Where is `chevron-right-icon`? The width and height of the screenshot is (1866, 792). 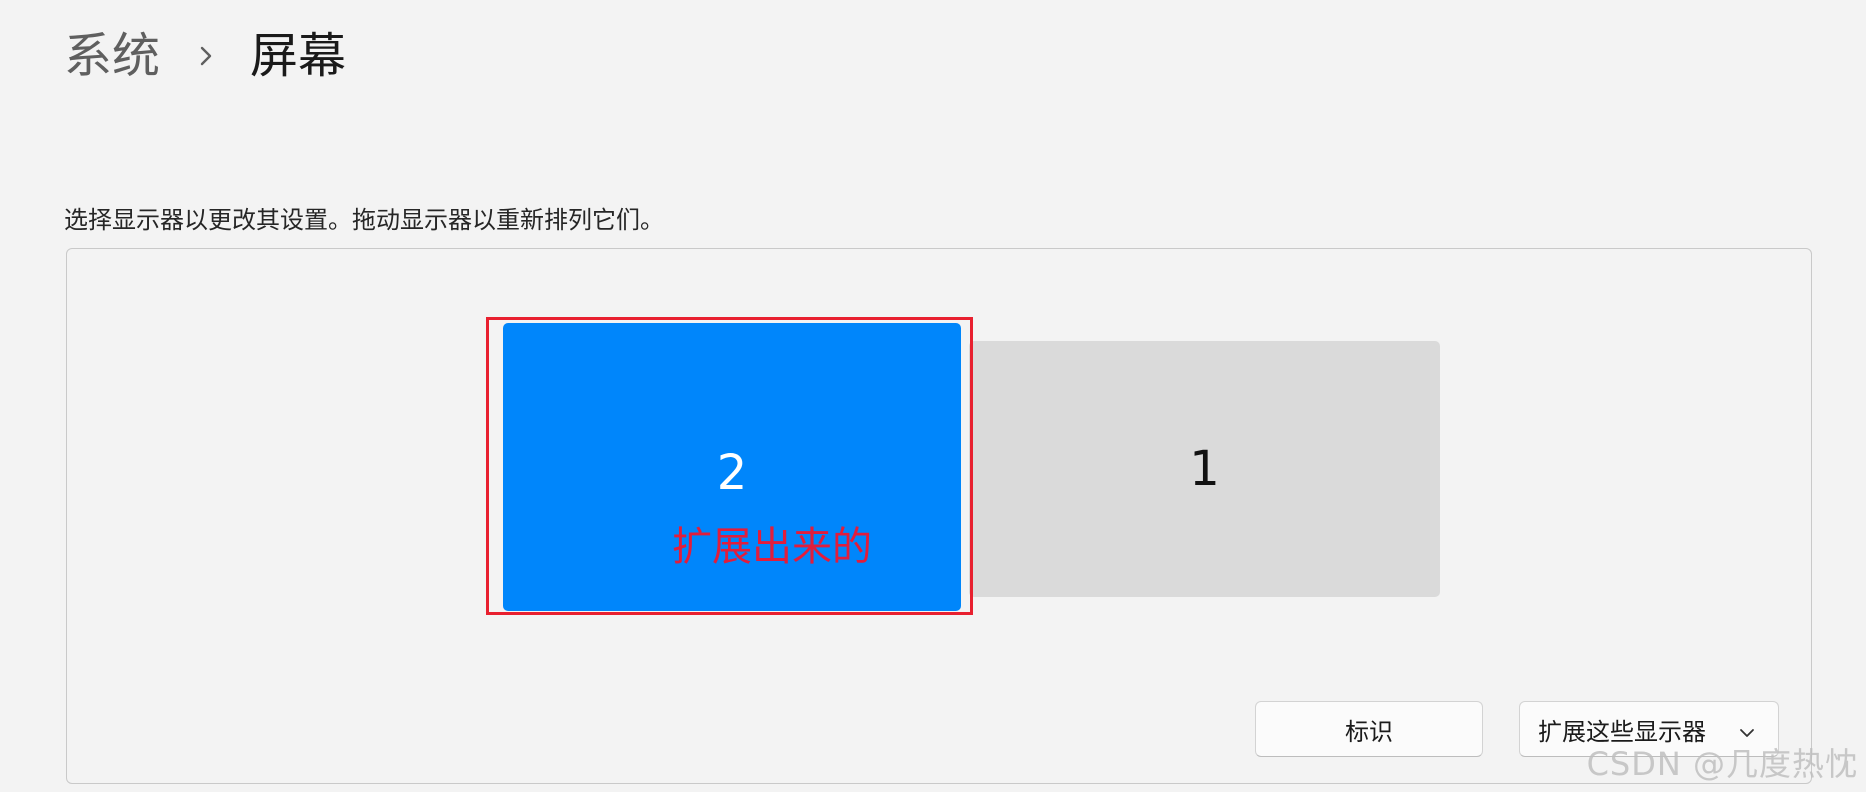
chevron-right-icon is located at coordinates (206, 56).